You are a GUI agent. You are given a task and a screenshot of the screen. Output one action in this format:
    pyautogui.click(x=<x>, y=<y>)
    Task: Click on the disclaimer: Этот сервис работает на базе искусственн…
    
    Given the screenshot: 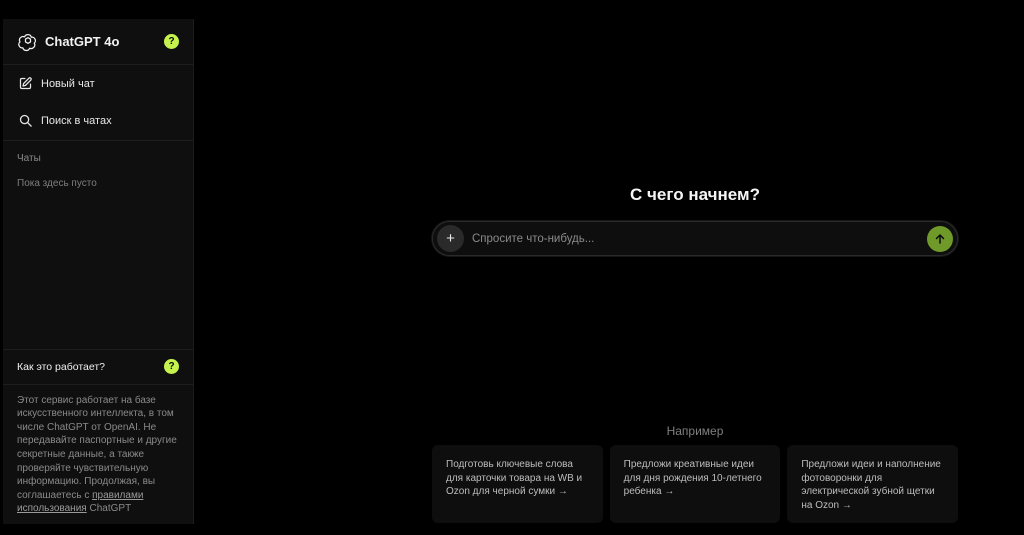 What is the action you would take?
    pyautogui.click(x=98, y=454)
    